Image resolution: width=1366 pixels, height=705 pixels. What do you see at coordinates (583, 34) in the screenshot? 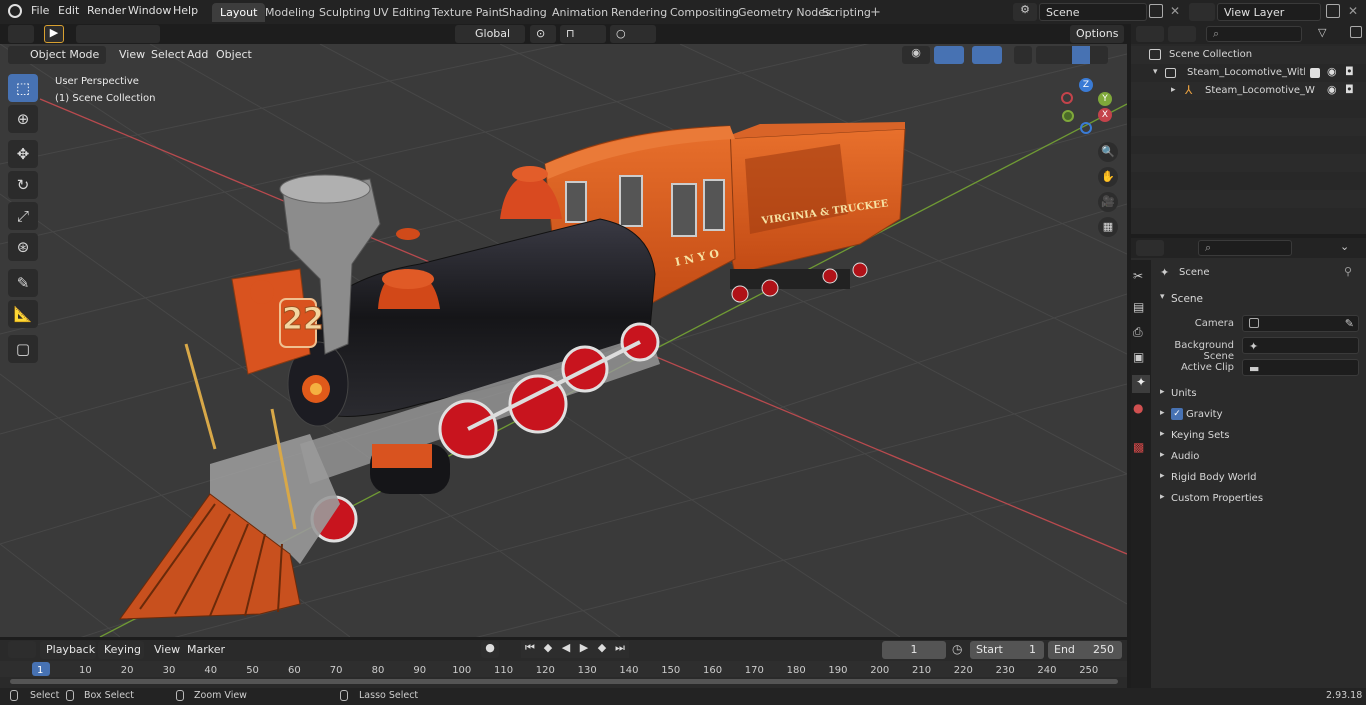
I see `snap-icon: ⊓` at bounding box center [583, 34].